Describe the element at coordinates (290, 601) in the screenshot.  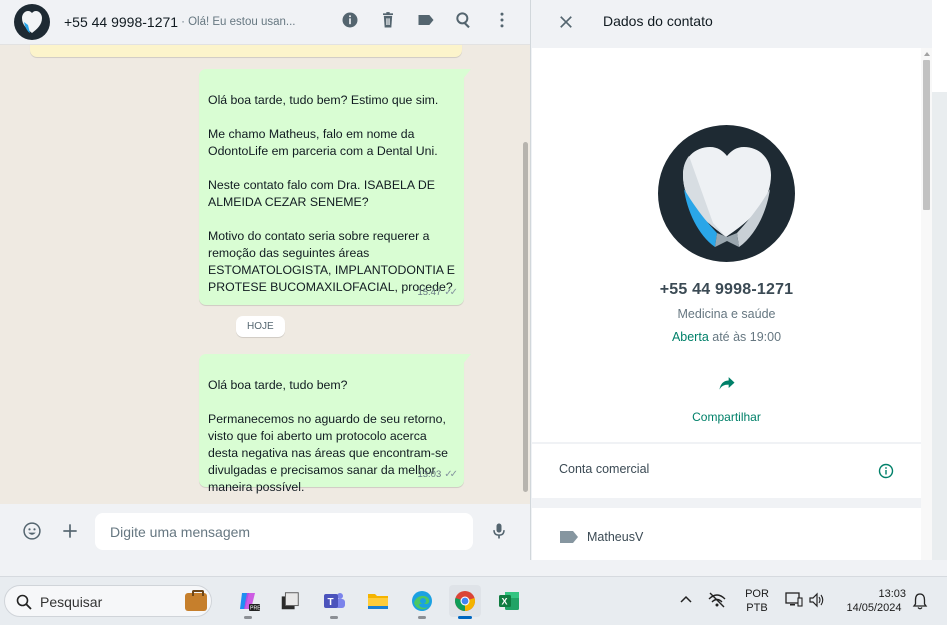
I see `app-icon` at that location.